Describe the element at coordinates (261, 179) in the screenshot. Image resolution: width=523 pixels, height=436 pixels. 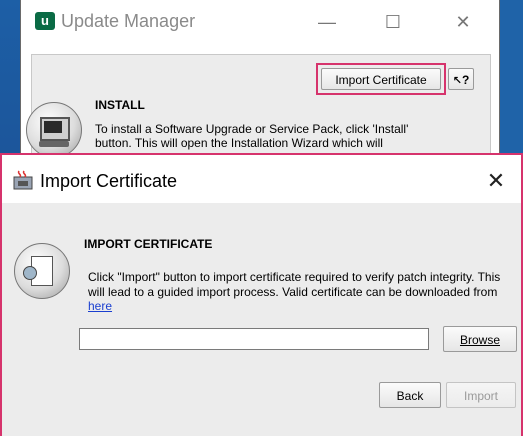
I see `dialog-titlebar: Import Certificate ✕` at that location.